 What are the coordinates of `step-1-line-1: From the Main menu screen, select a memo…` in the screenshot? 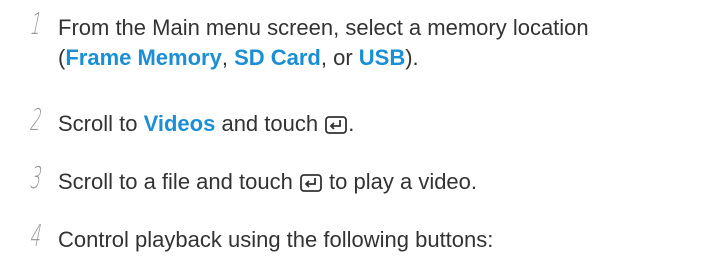 It's located at (323, 27).